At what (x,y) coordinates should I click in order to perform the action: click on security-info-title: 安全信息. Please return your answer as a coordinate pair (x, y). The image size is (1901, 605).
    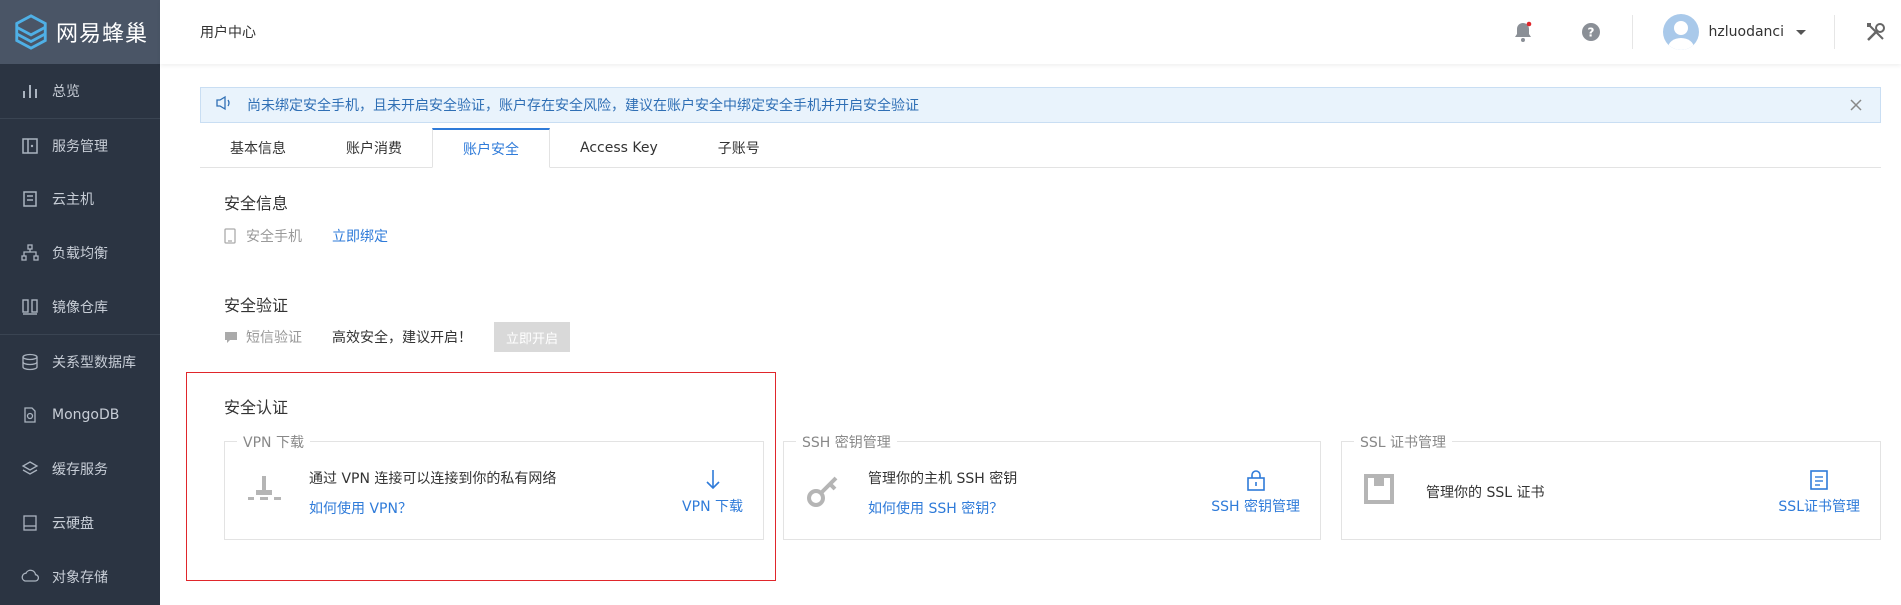
    Looking at the image, I should click on (256, 203).